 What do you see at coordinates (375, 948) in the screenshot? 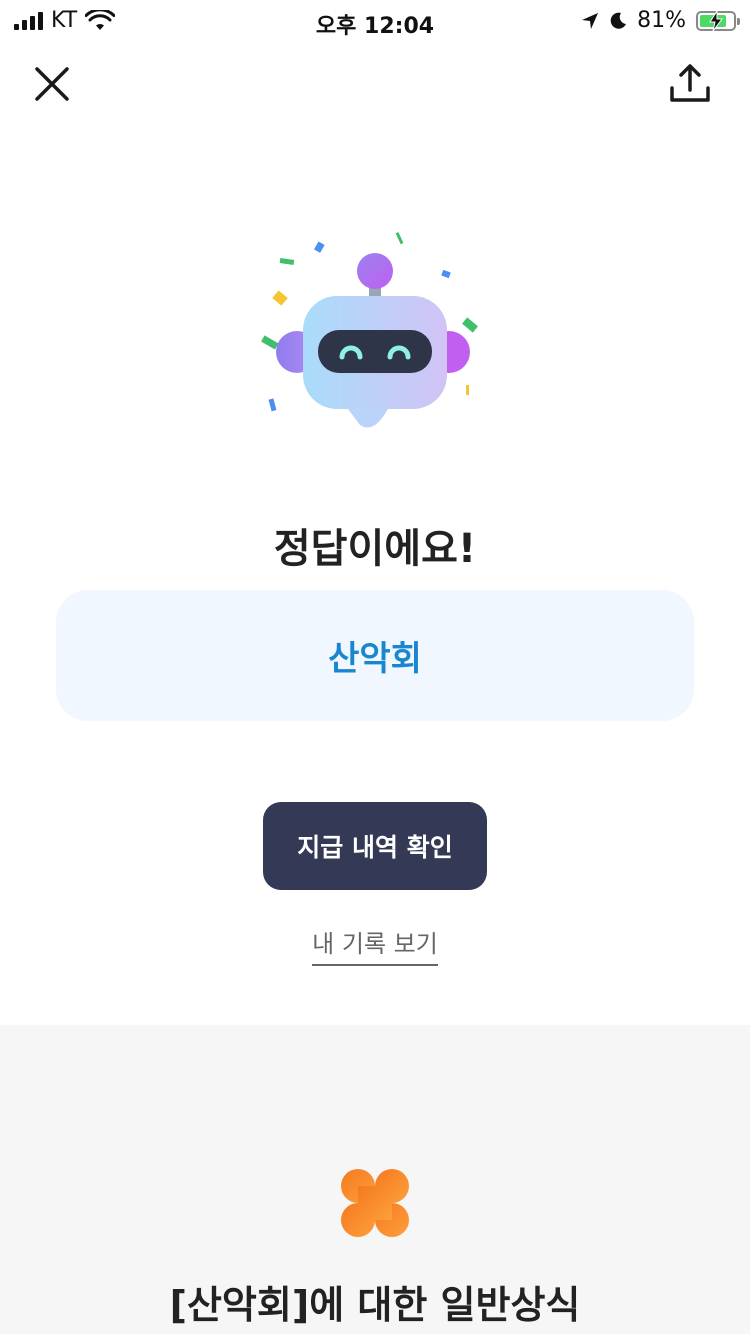
I see `my-records-link: 내 기록 보기` at bounding box center [375, 948].